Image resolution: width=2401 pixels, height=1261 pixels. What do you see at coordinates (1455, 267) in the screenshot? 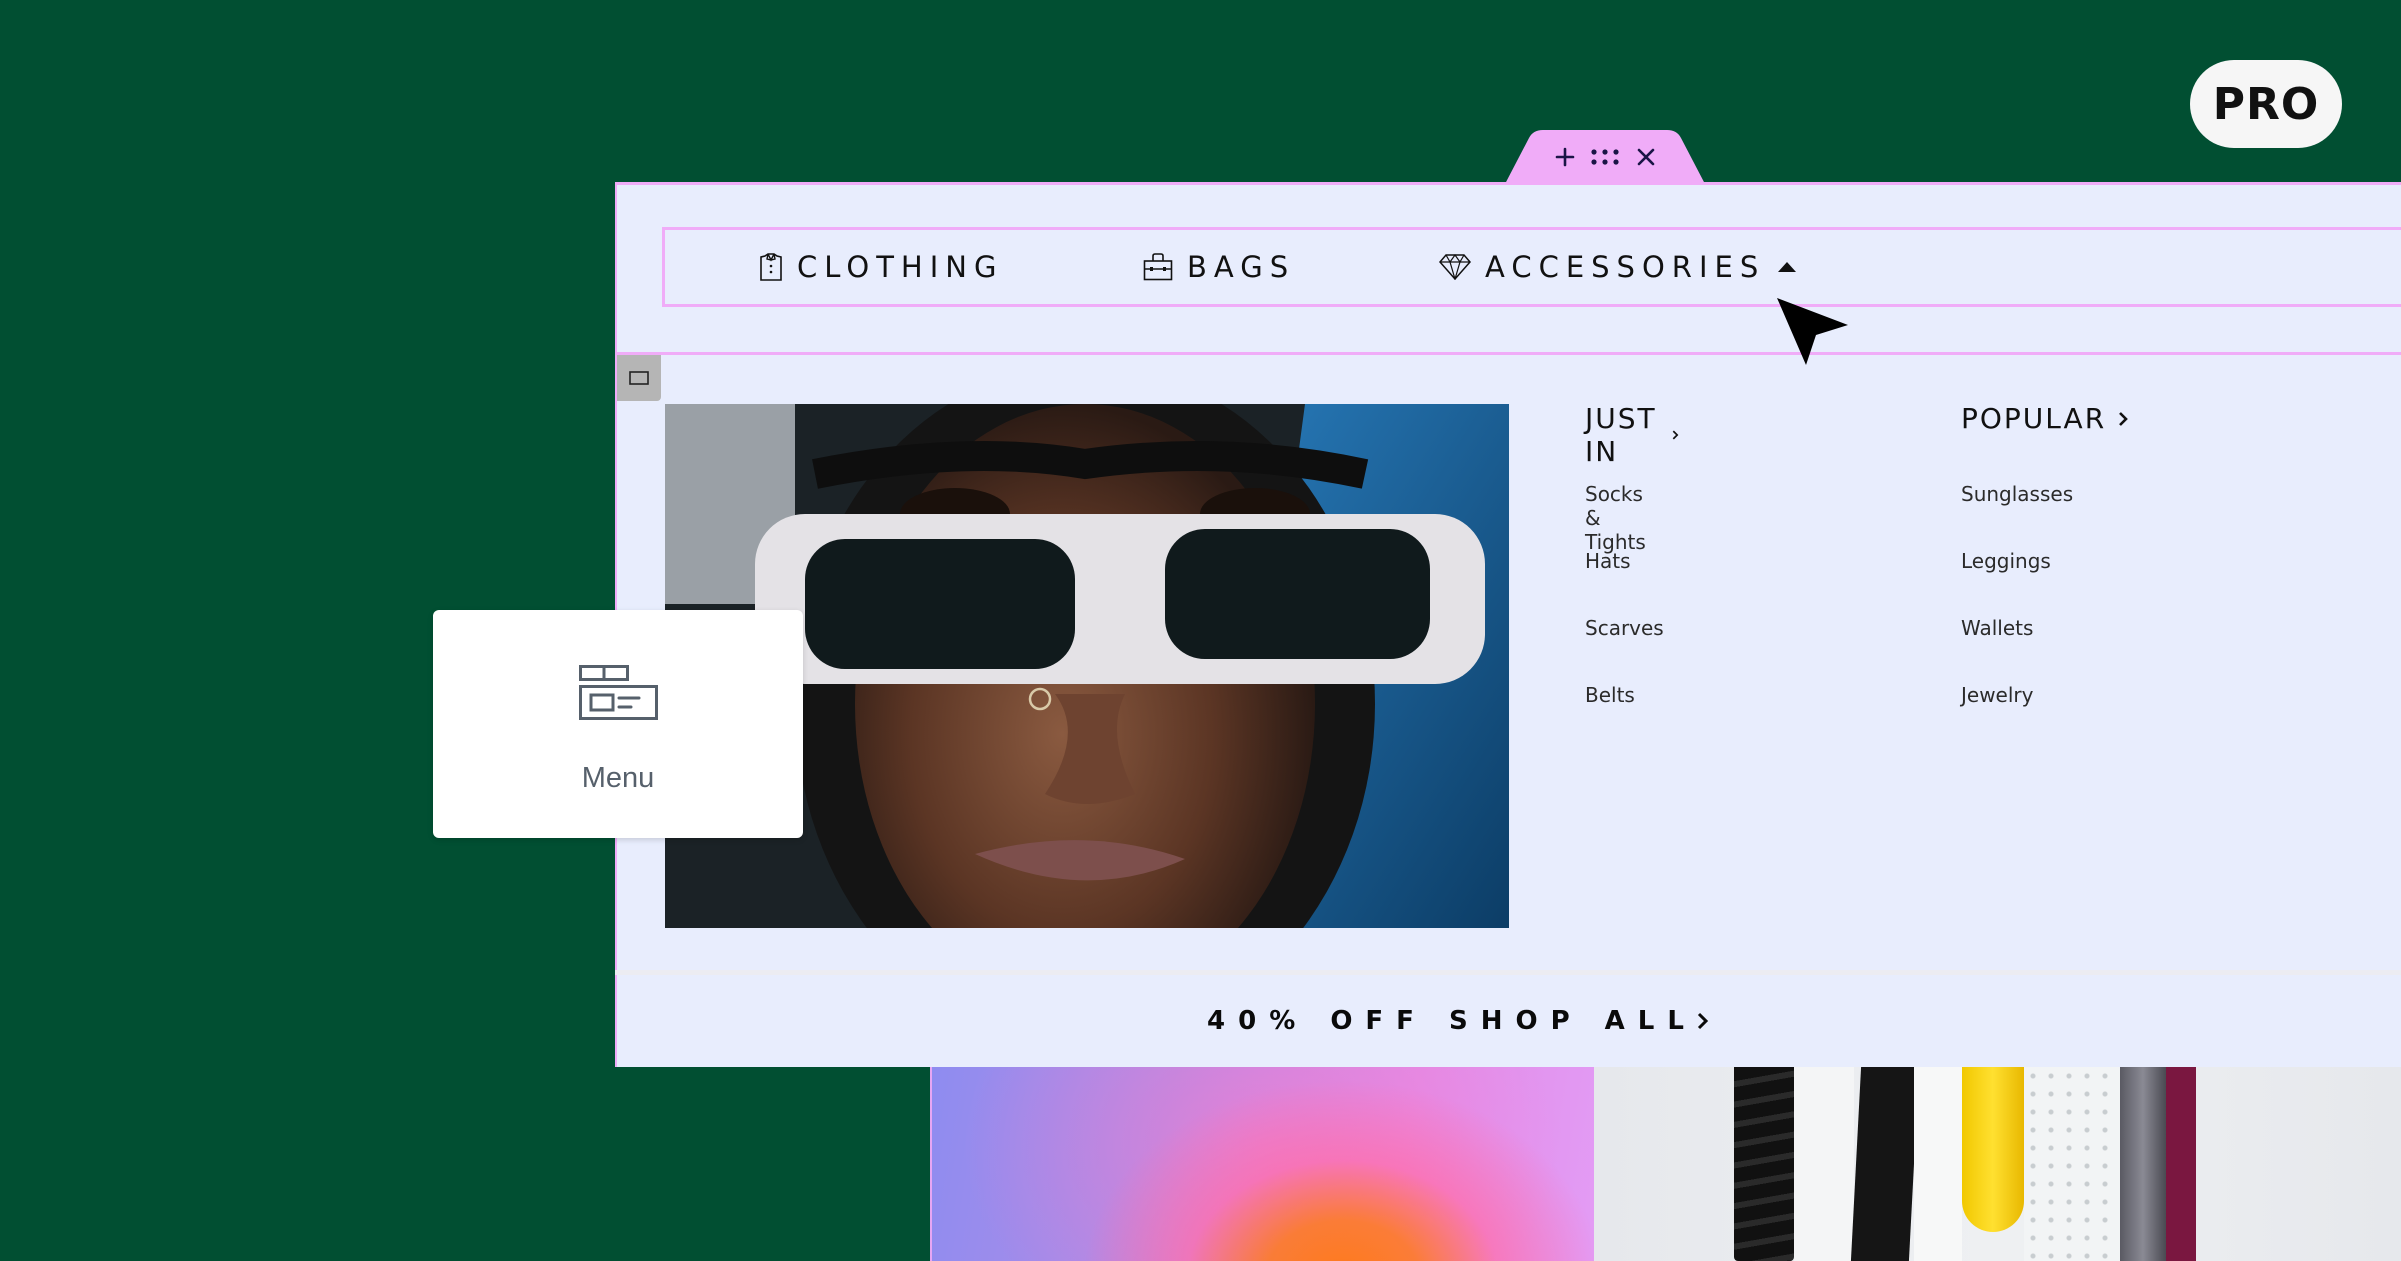
I see `diamond-icon` at bounding box center [1455, 267].